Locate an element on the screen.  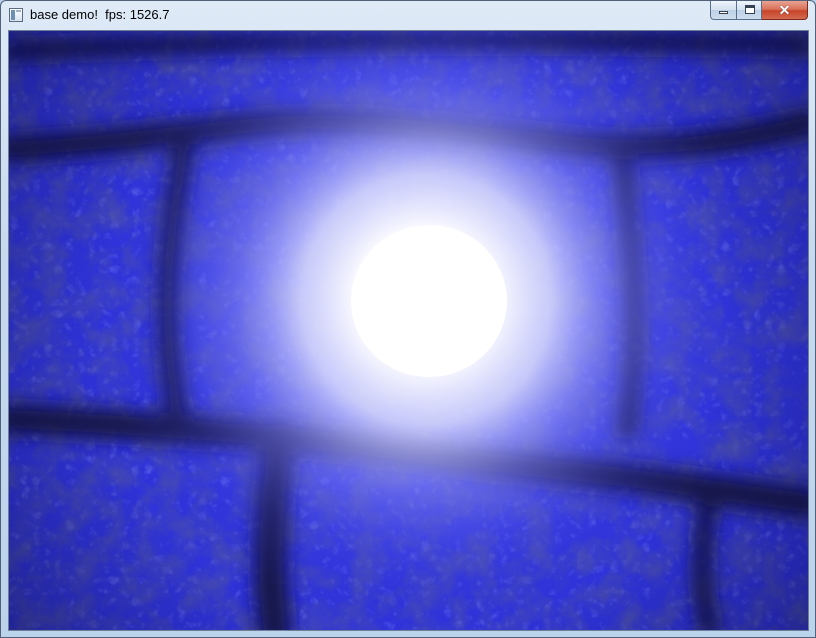
application-icon is located at coordinates (16, 15).